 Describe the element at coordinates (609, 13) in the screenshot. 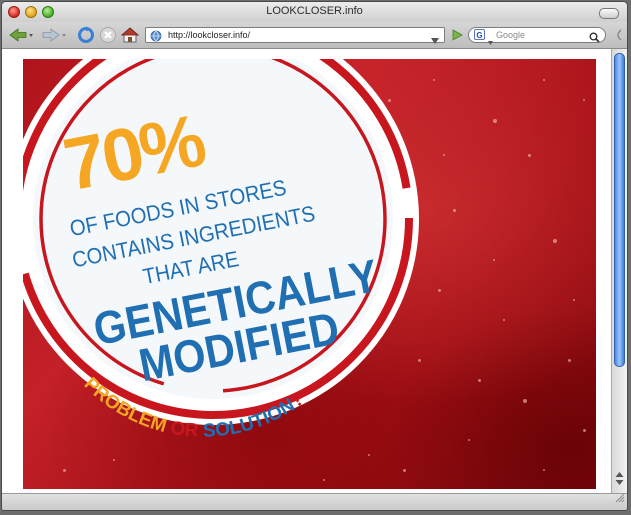

I see `toolbar-toggle-button` at that location.